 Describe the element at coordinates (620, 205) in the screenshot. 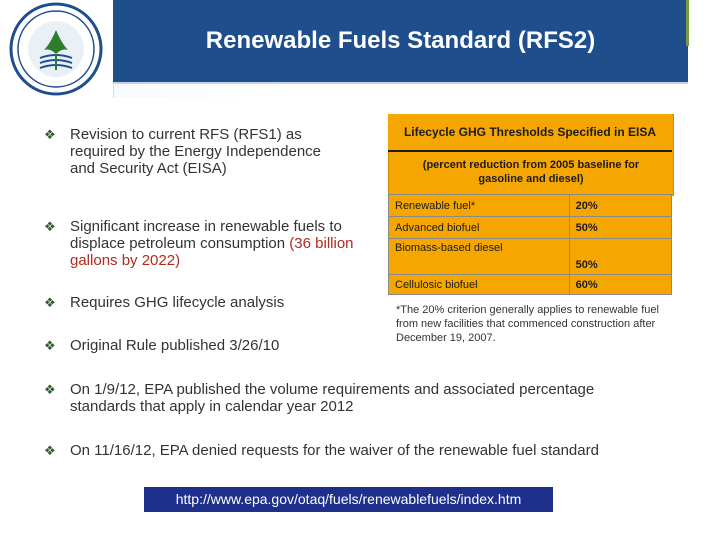

I see `threshold-value: 20%` at that location.